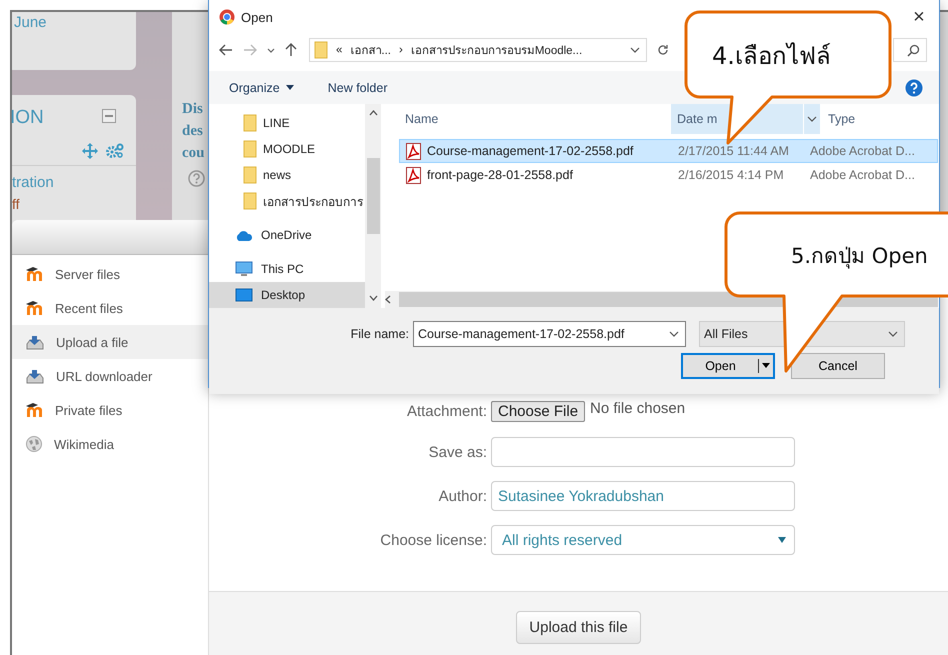 The height and width of the screenshot is (655, 948). What do you see at coordinates (291, 50) in the screenshot?
I see `up-arrow-icon` at bounding box center [291, 50].